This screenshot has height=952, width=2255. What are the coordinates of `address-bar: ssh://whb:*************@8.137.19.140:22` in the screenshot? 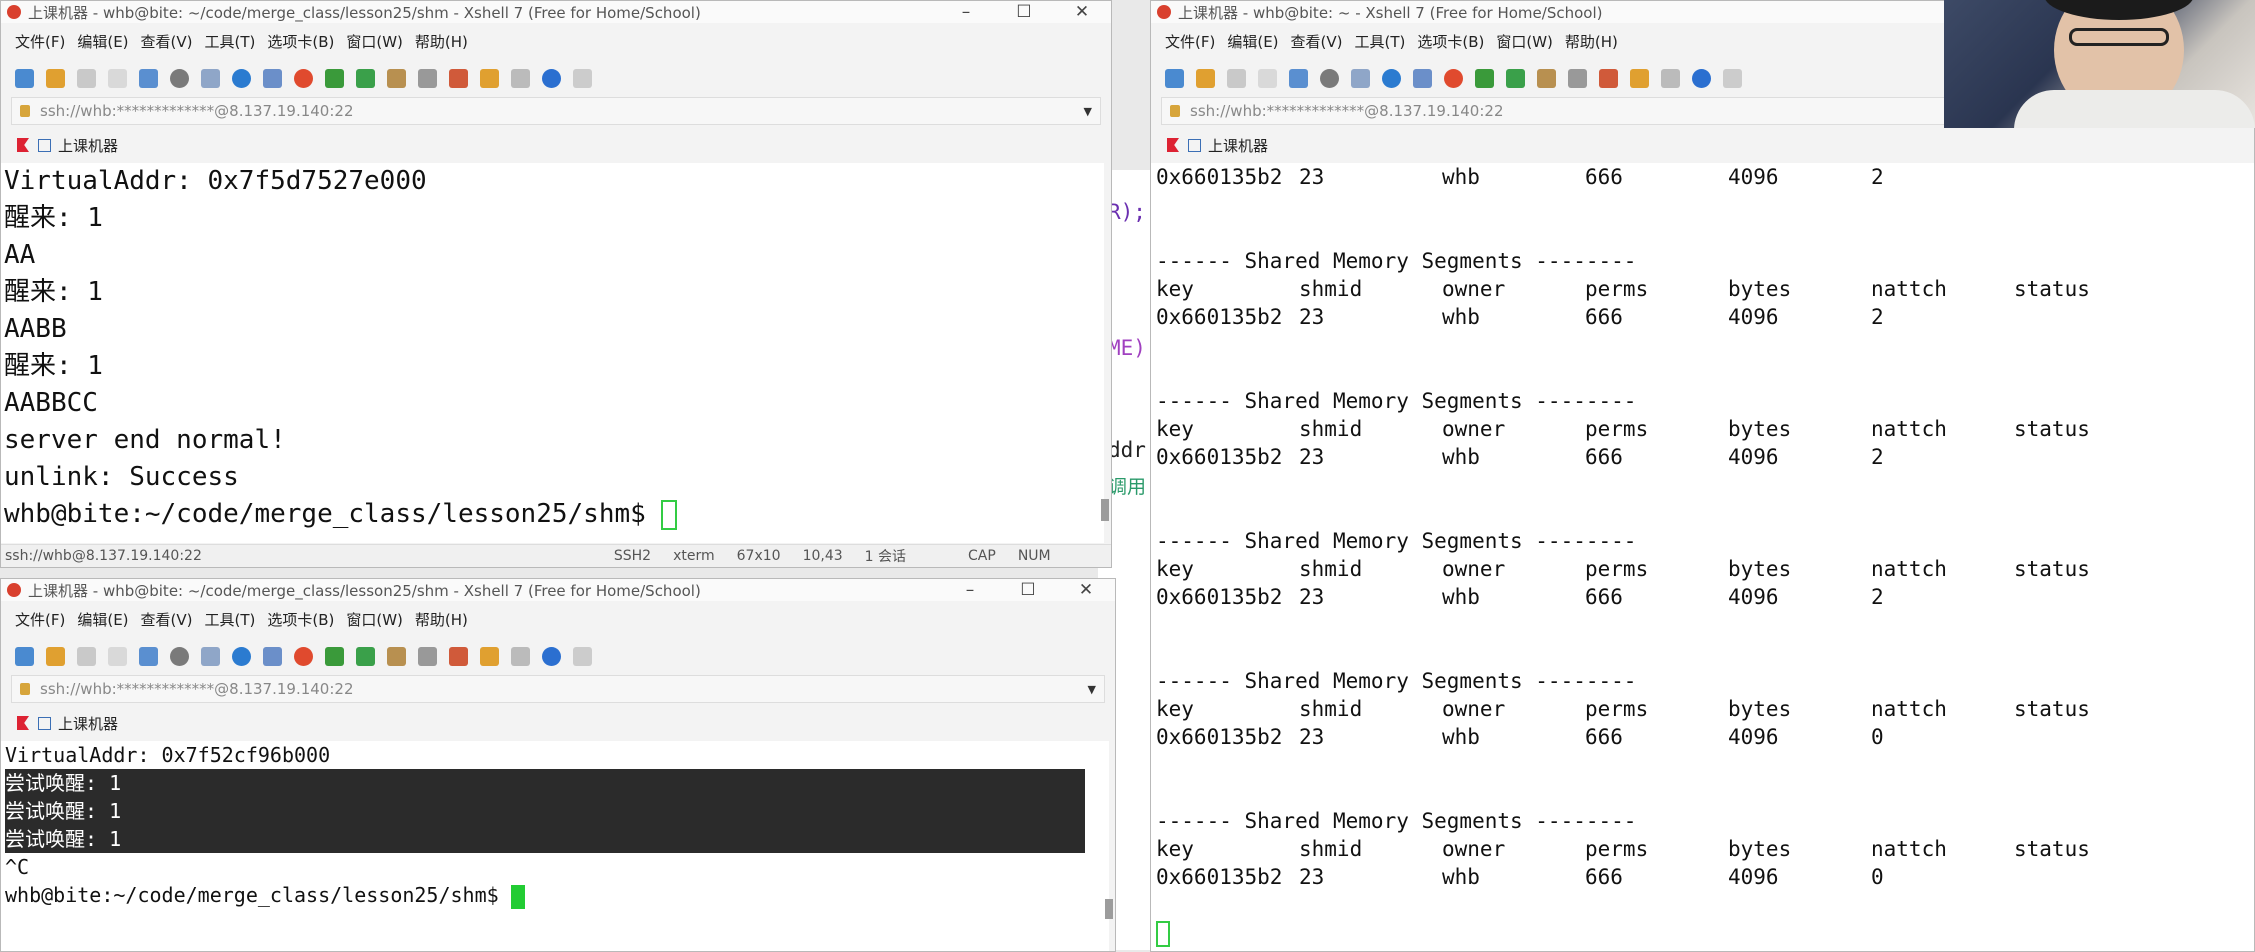 It's located at (1597, 111).